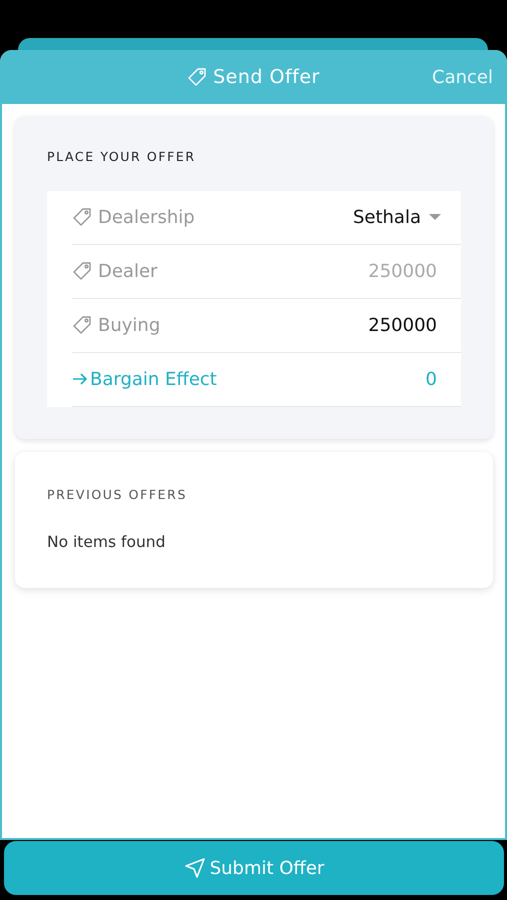 The width and height of the screenshot is (507, 900). Describe the element at coordinates (80, 379) in the screenshot. I see `arrow-icon` at that location.